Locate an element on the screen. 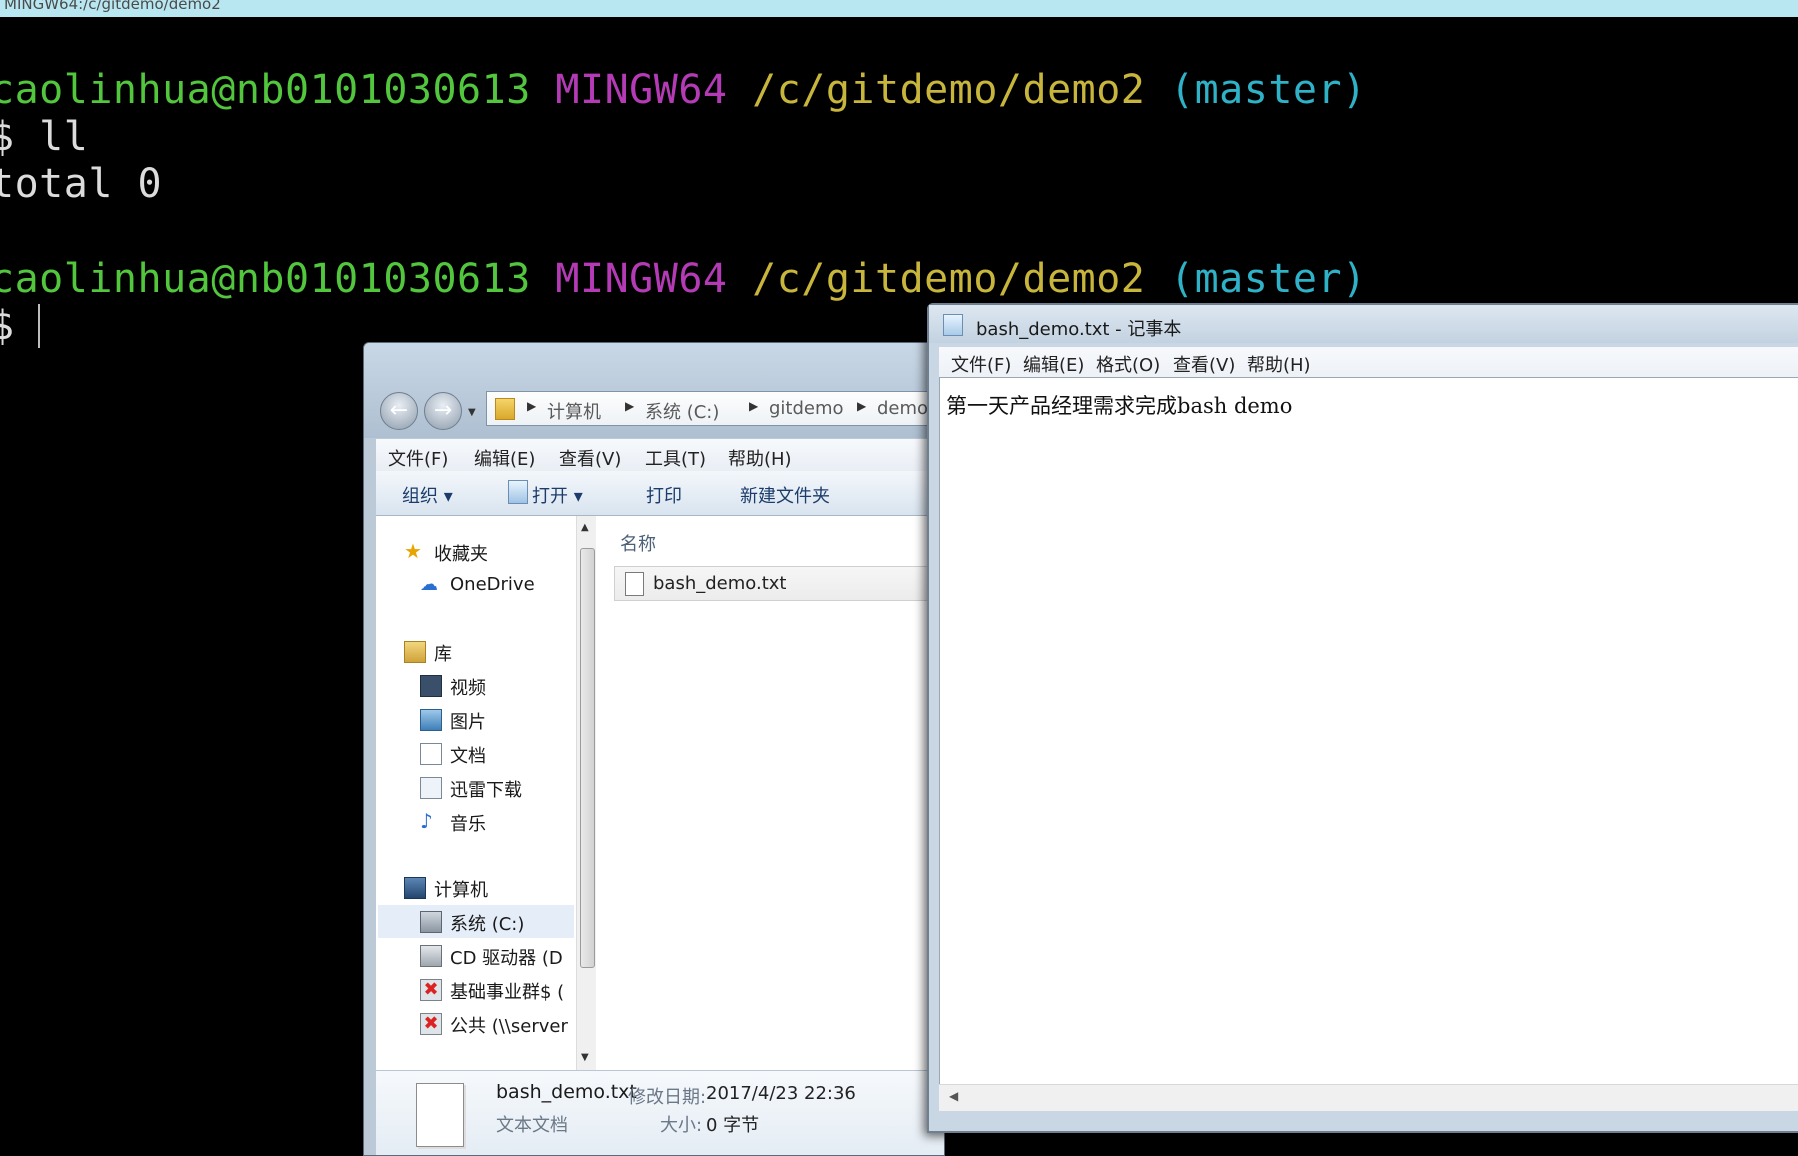 Image resolution: width=1798 pixels, height=1156 pixels. column-header-name: 名称 is located at coordinates (638, 543).